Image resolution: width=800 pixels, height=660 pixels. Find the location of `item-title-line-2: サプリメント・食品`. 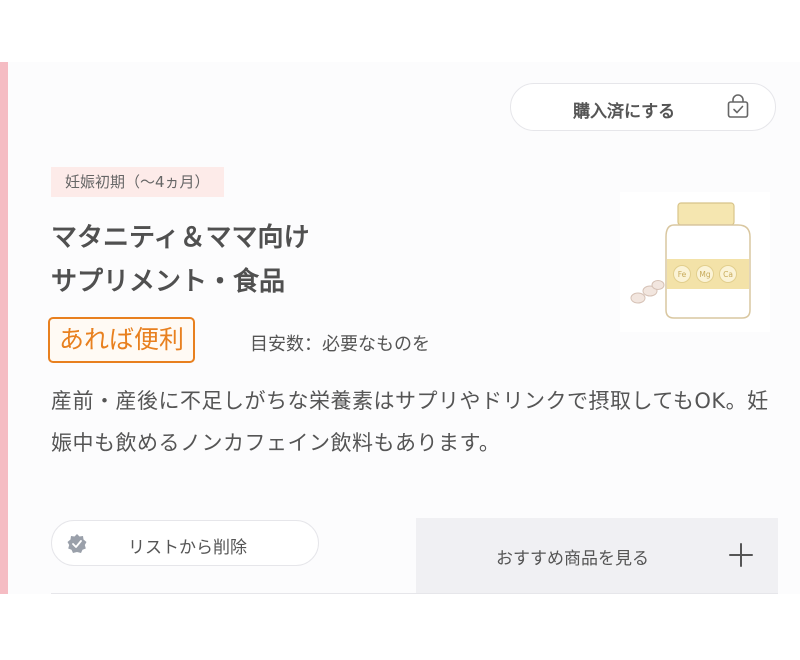

item-title-line-2: サプリメント・食品 is located at coordinates (168, 282).